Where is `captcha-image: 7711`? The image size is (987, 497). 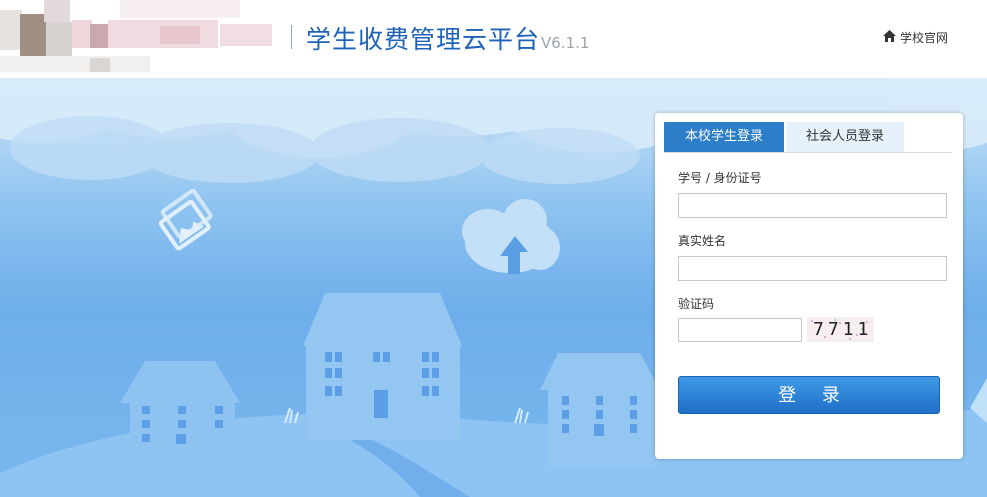 captcha-image: 7711 is located at coordinates (840, 329).